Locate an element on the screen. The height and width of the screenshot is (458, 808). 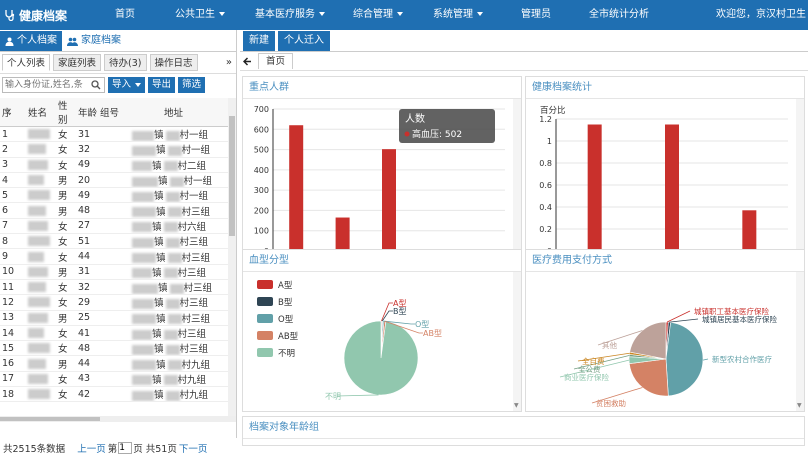
panel-title: 医疗费用支付方式 is located at coordinates (665, 261).